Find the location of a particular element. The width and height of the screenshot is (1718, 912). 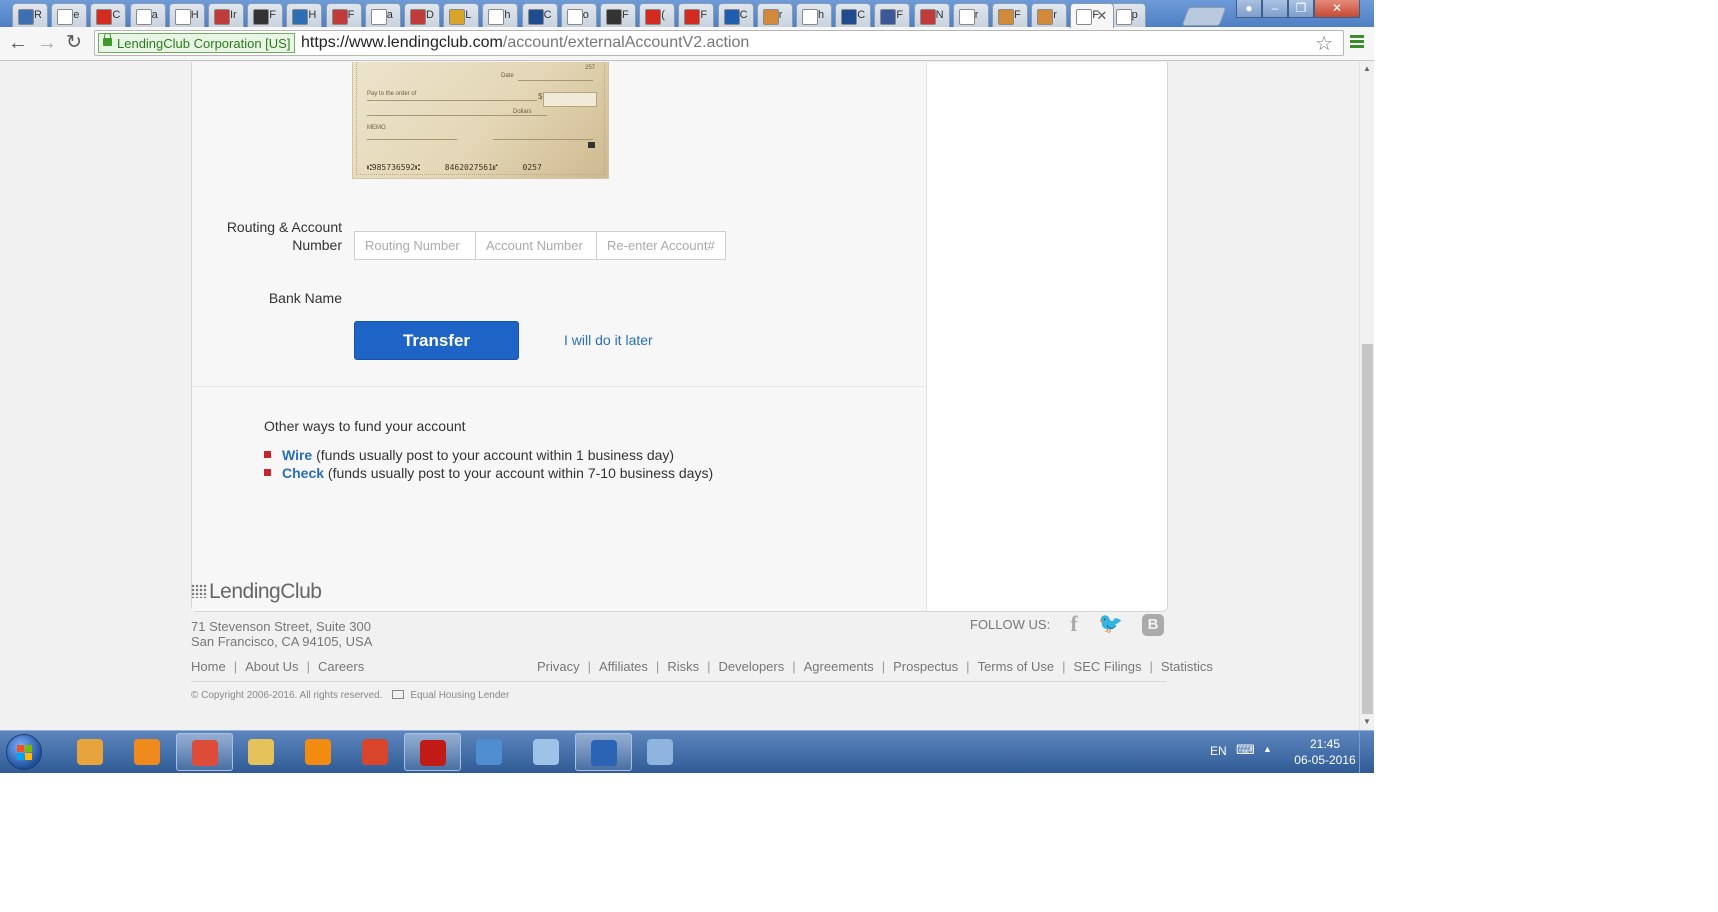

footer-link-affiliates: Affiliates is located at coordinates (623, 666).